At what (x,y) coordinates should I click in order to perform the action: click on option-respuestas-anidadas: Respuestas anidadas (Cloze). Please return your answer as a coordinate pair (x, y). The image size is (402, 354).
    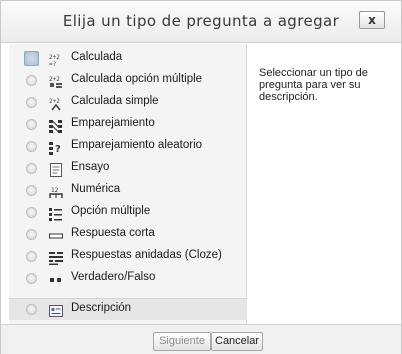
    Looking at the image, I should click on (128, 257).